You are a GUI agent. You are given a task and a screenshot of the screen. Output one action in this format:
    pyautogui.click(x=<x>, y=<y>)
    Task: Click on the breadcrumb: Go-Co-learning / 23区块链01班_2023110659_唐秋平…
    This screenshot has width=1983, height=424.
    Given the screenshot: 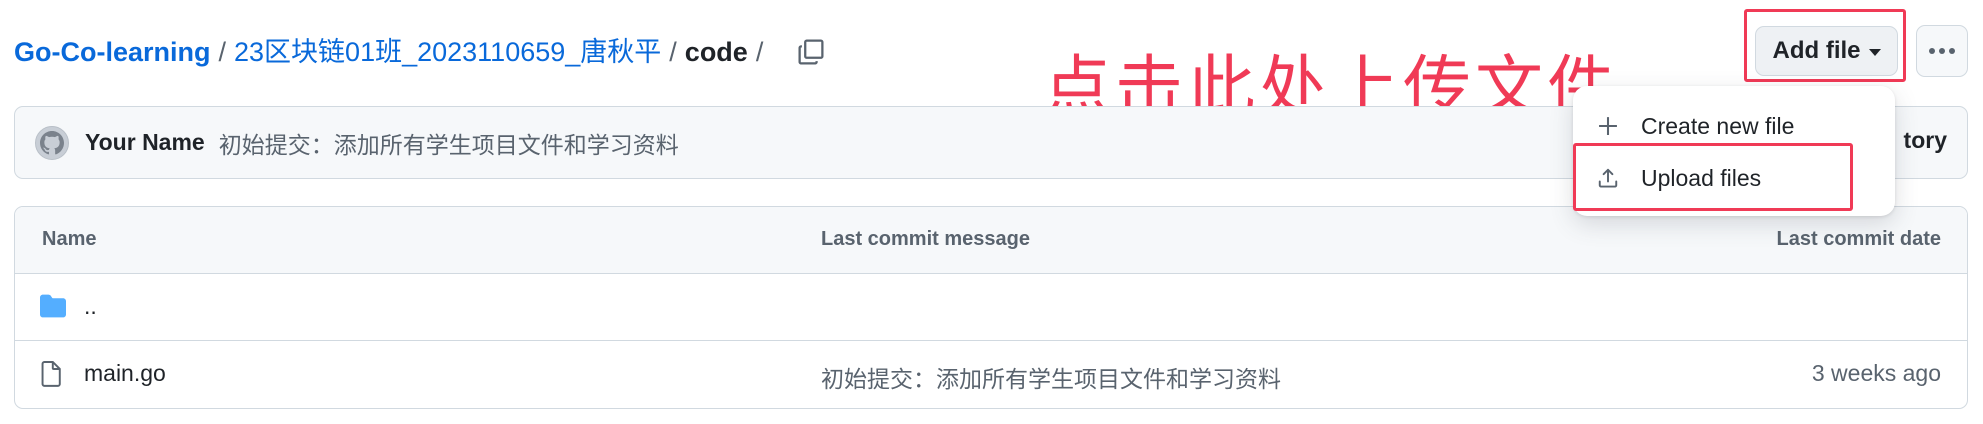 What is the action you would take?
    pyautogui.click(x=421, y=52)
    